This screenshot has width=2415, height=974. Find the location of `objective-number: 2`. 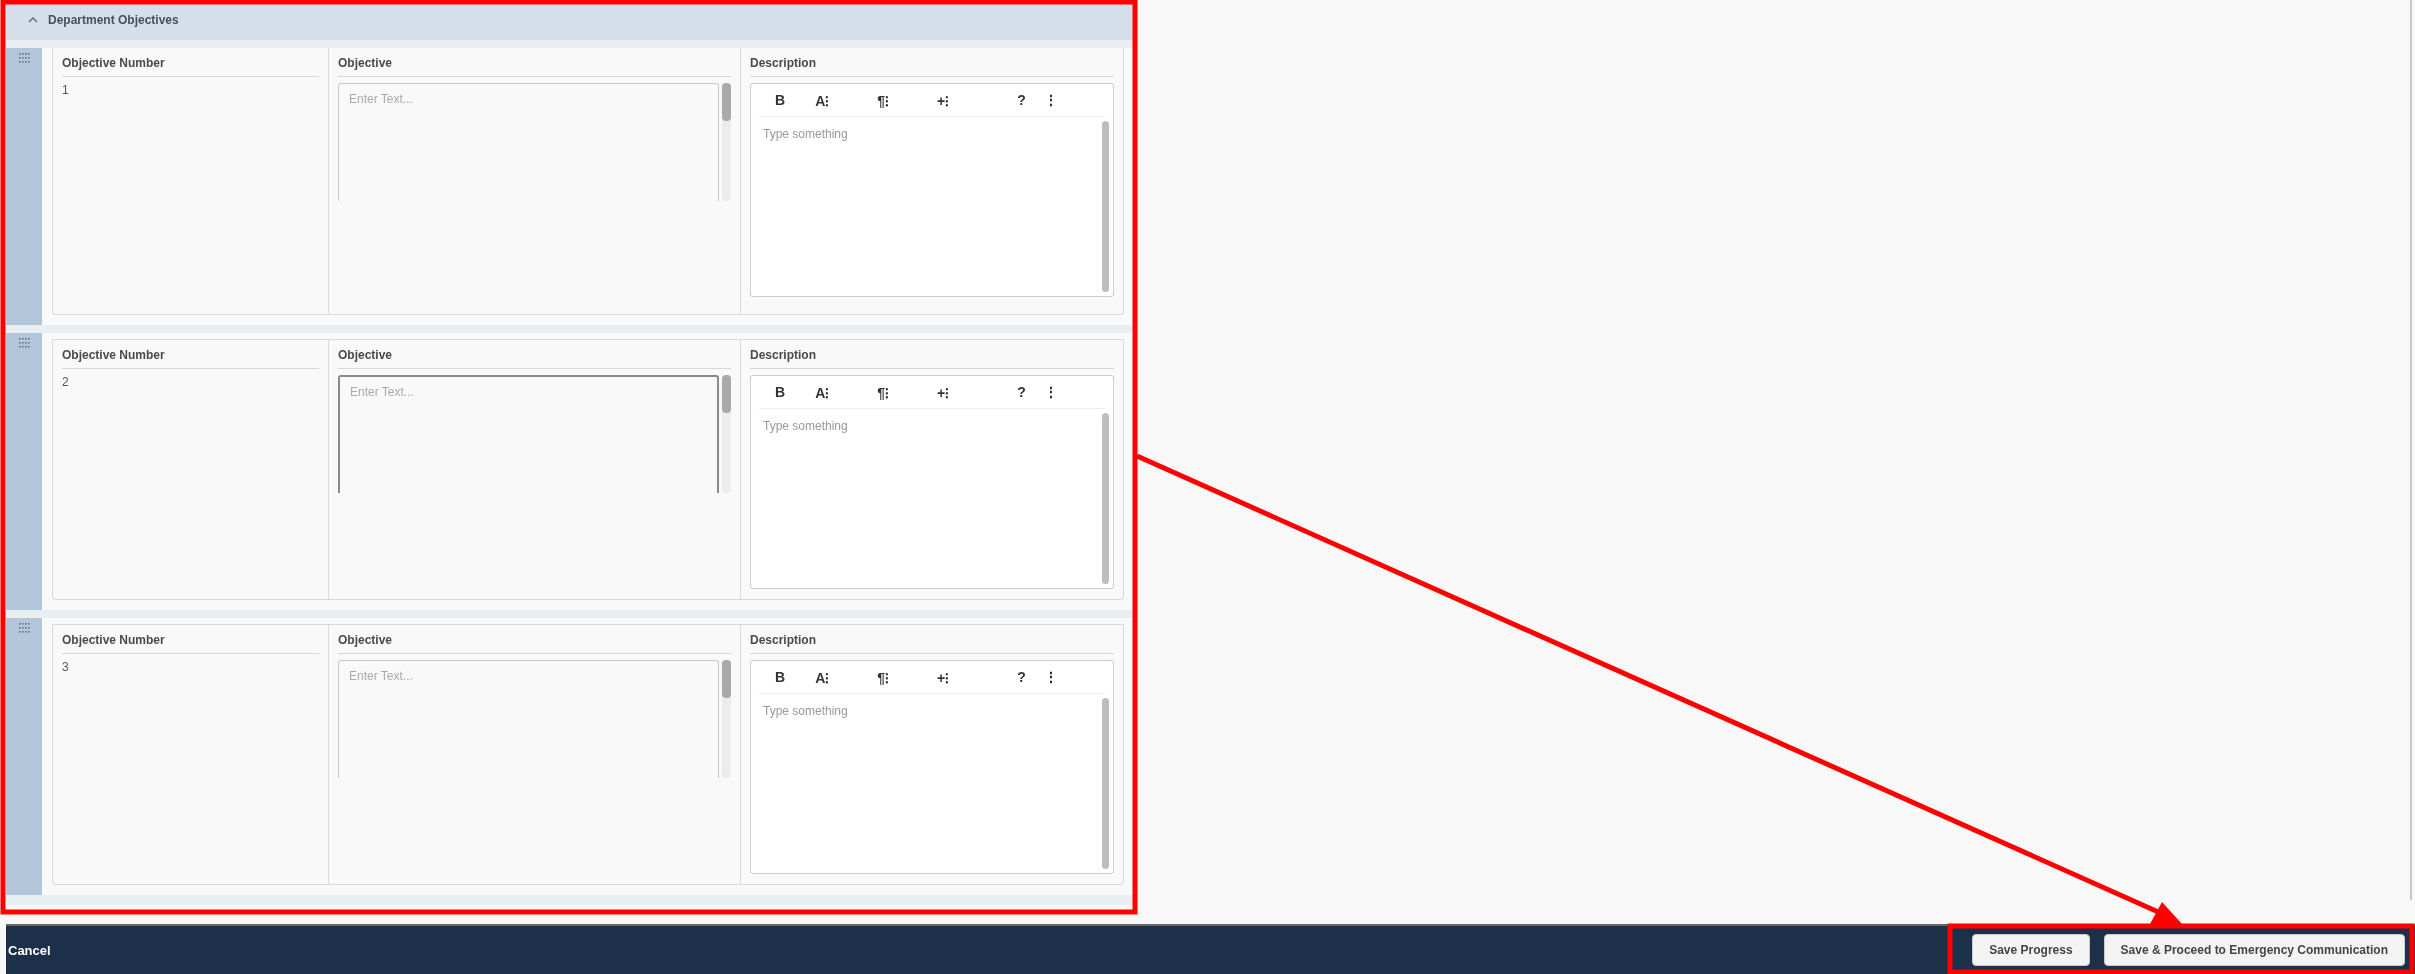

objective-number: 2 is located at coordinates (65, 381).